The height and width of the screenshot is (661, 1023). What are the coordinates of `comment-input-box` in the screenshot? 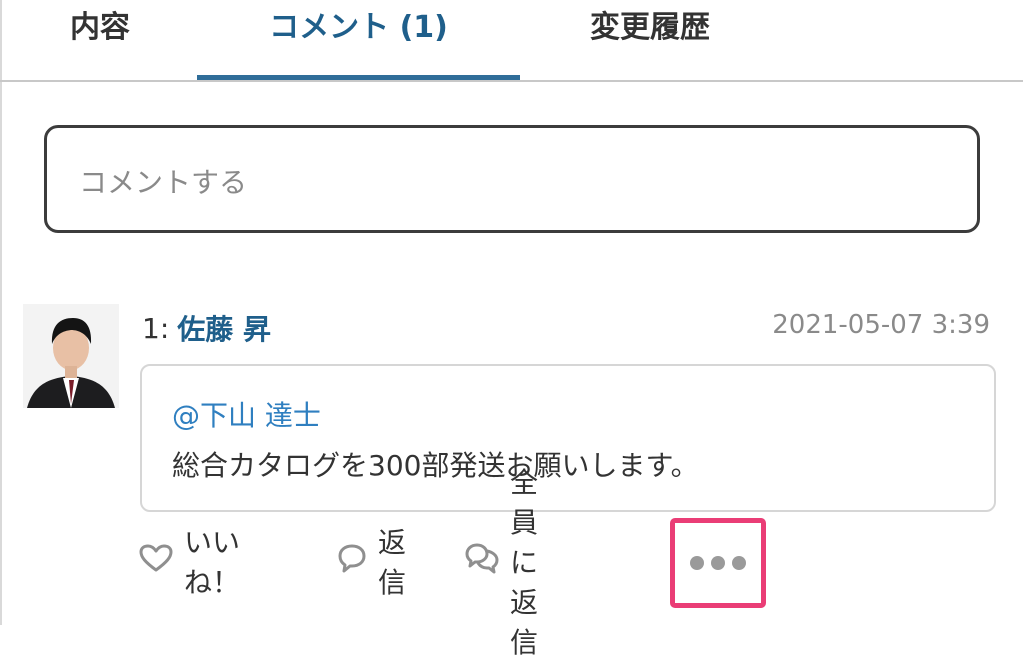 It's located at (512, 179).